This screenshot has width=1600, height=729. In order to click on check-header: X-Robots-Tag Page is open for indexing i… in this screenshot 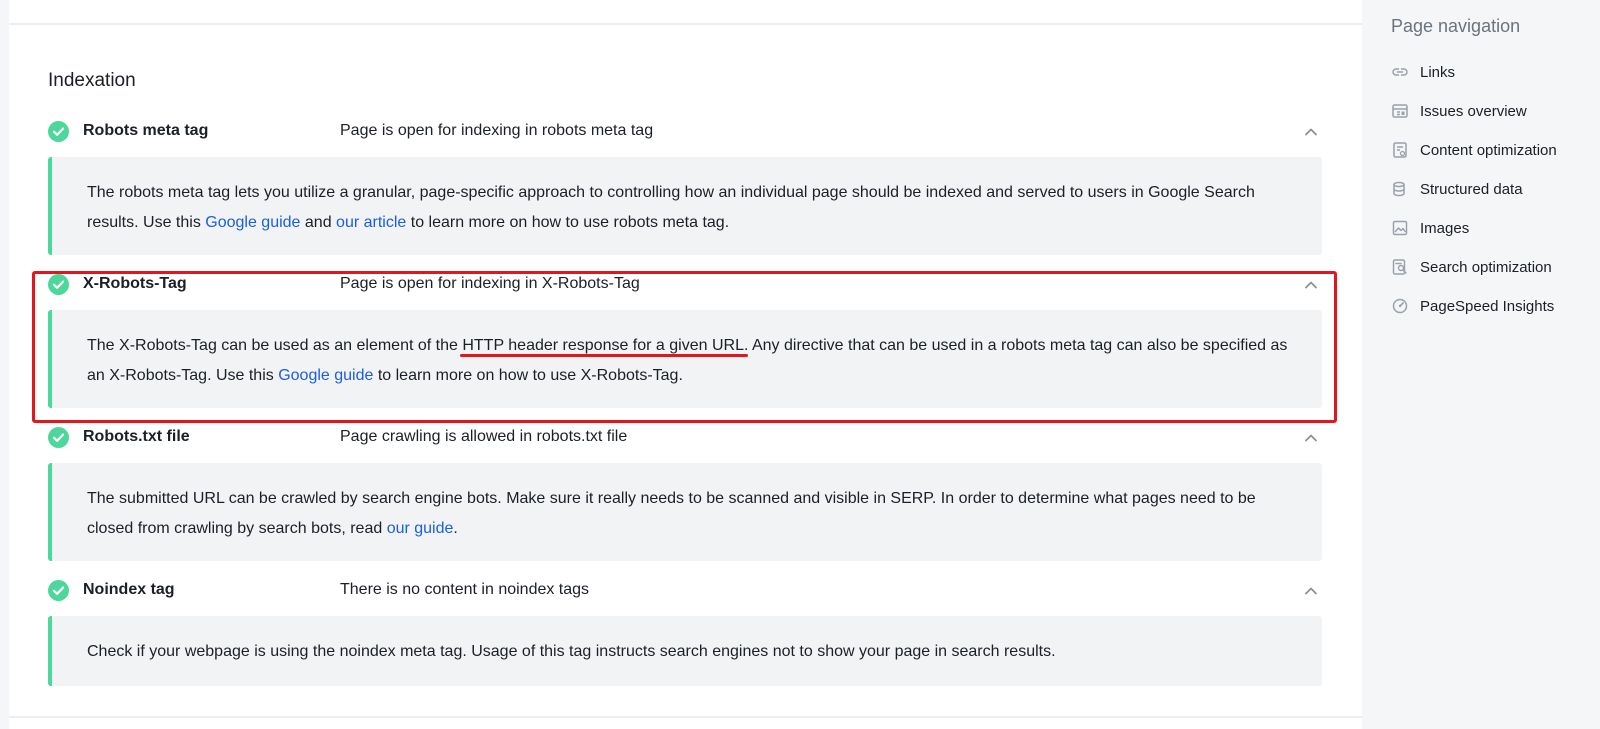, I will do `click(688, 287)`.